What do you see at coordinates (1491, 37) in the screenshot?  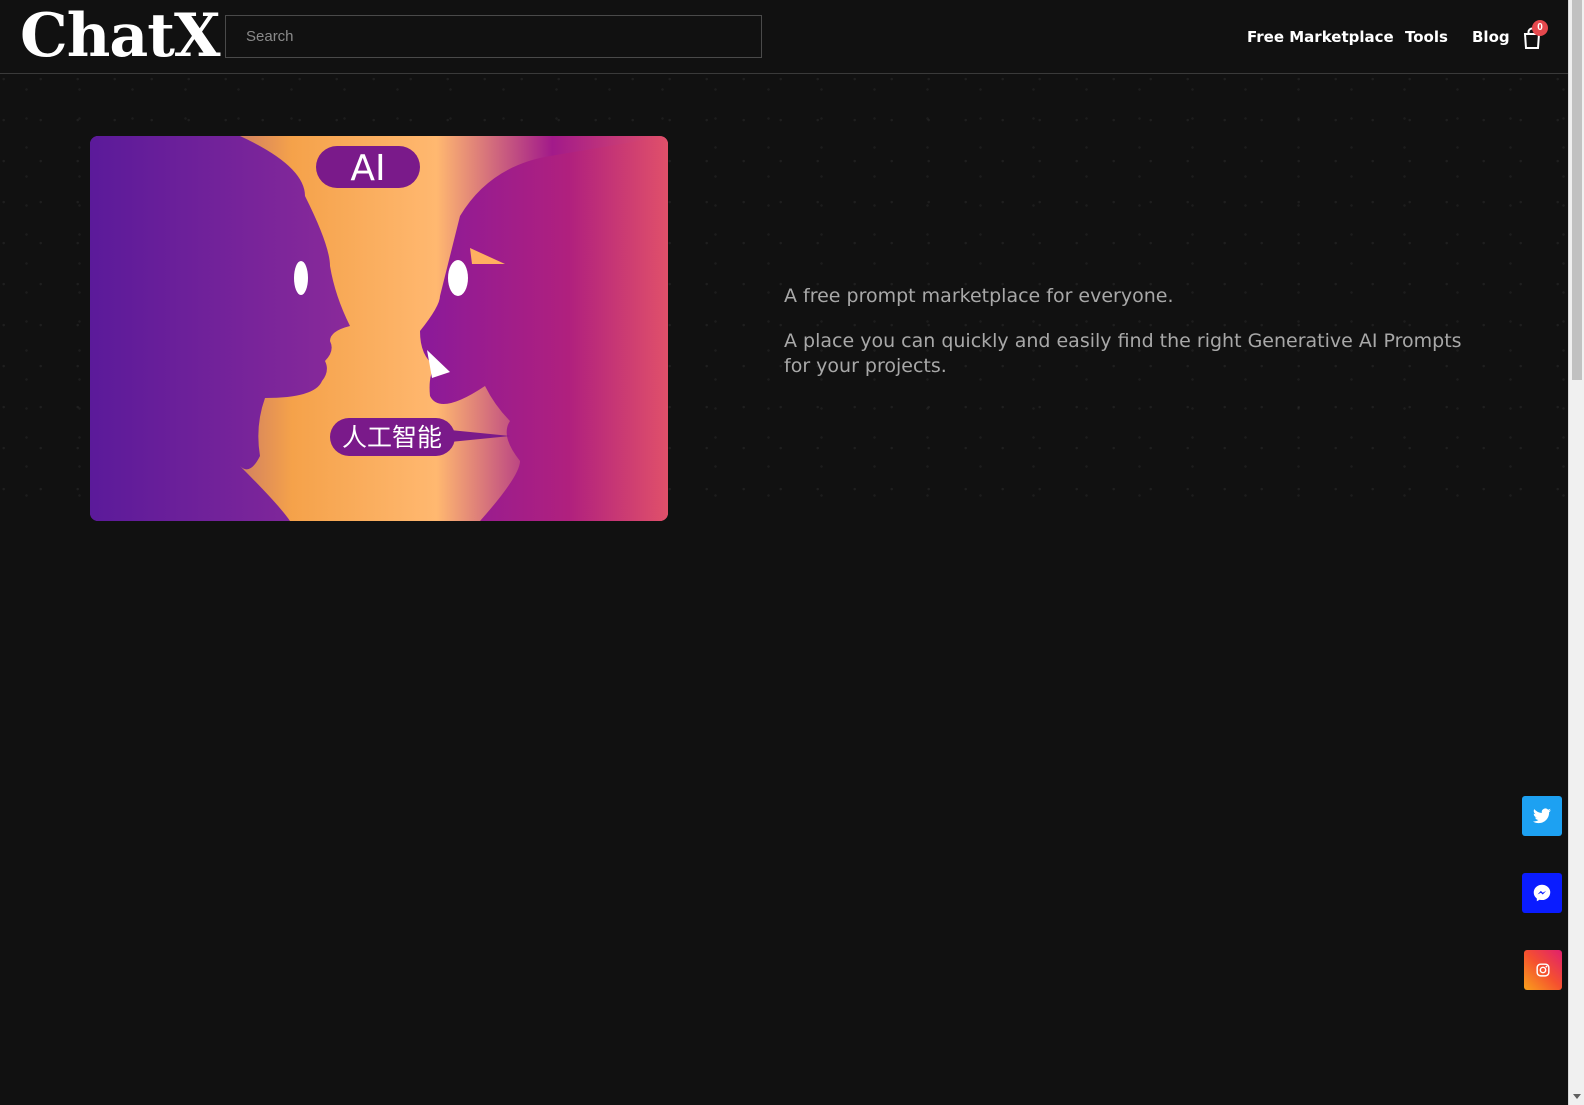 I see `nav-blog: Blog` at bounding box center [1491, 37].